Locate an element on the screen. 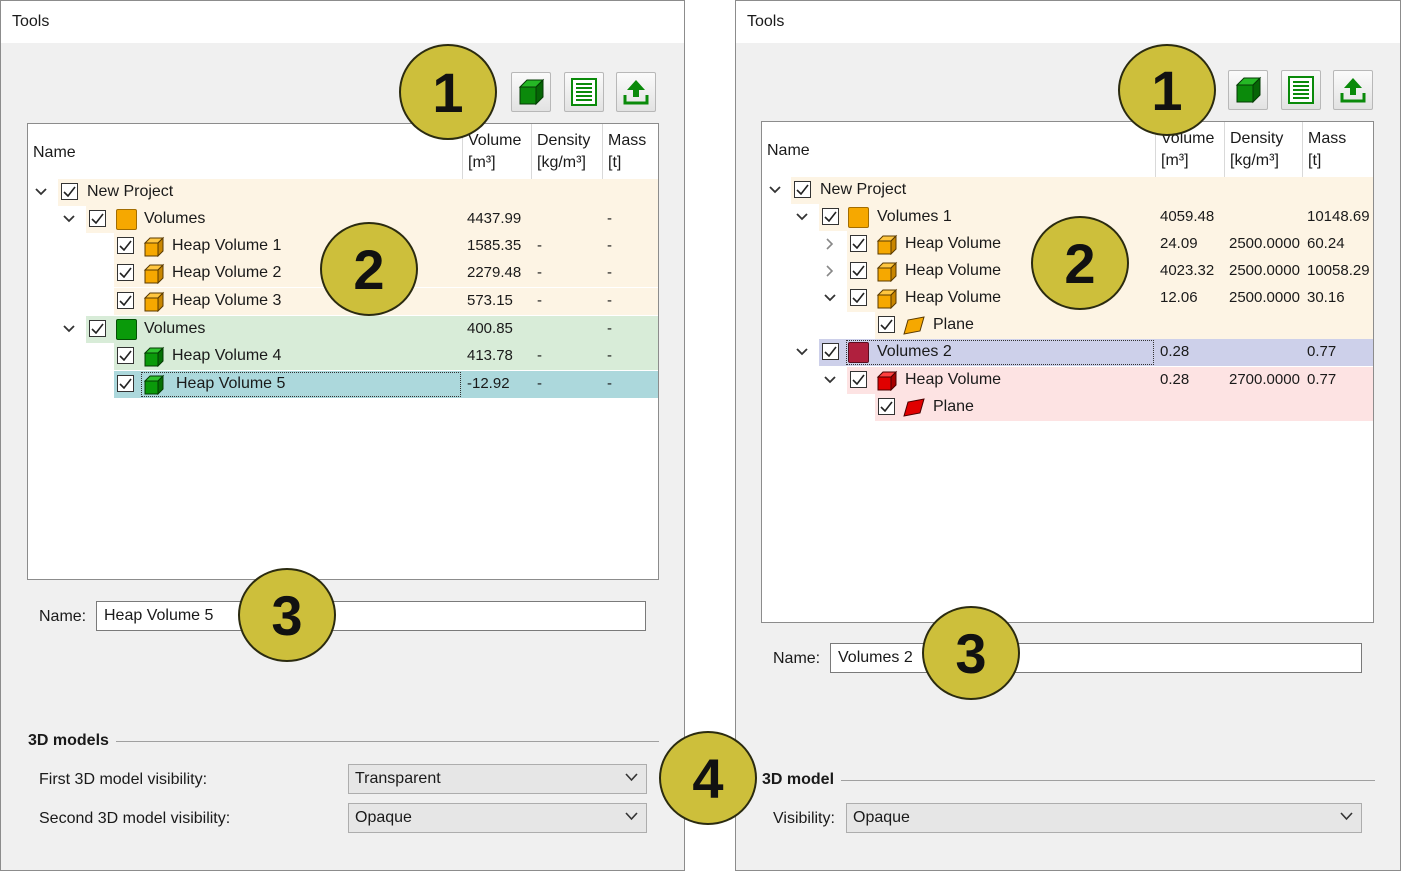 This screenshot has height=871, width=1401. row-label: Heap Volume 3 is located at coordinates (227, 300).